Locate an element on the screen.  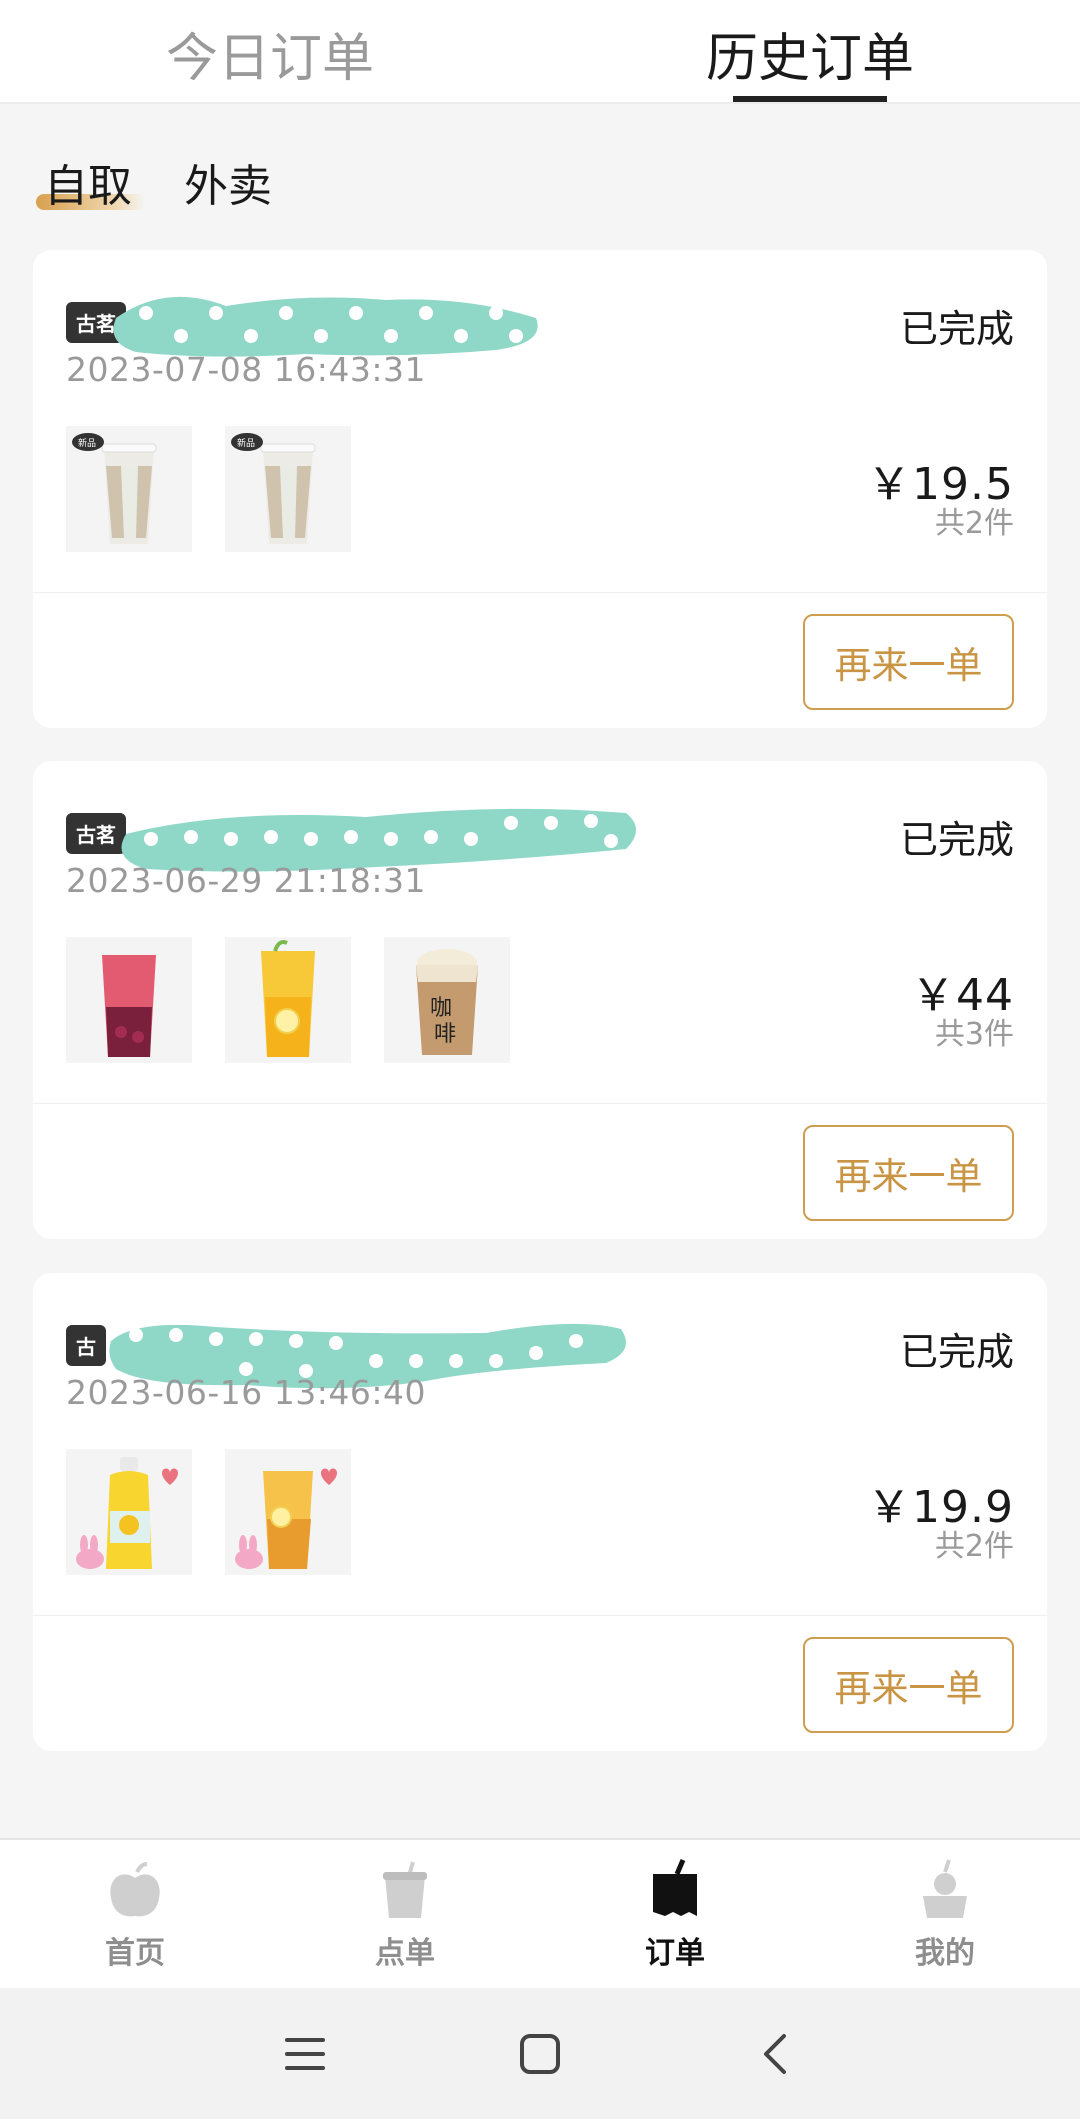
home-button is located at coordinates (540, 2054).